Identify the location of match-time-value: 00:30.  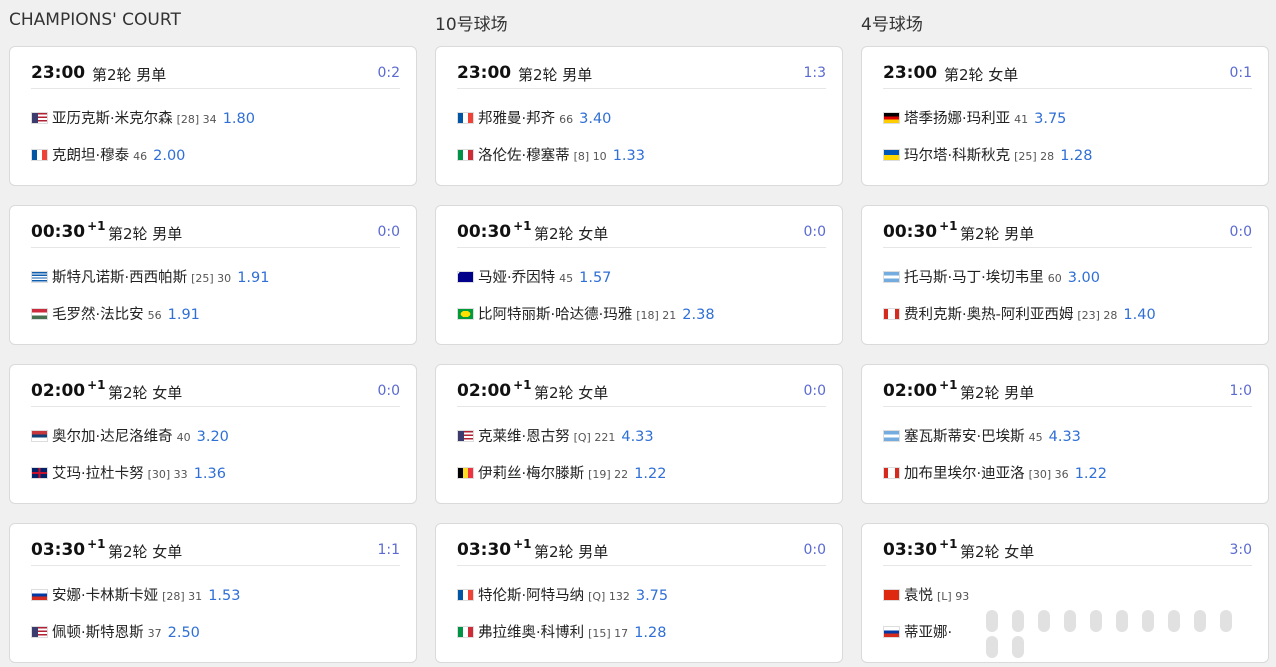
(58, 232).